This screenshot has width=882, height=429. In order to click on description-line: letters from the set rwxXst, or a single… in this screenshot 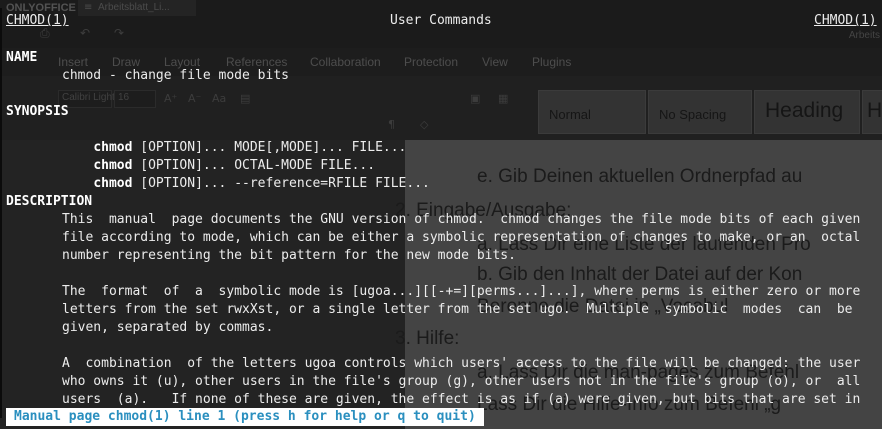, I will do `click(457, 309)`.